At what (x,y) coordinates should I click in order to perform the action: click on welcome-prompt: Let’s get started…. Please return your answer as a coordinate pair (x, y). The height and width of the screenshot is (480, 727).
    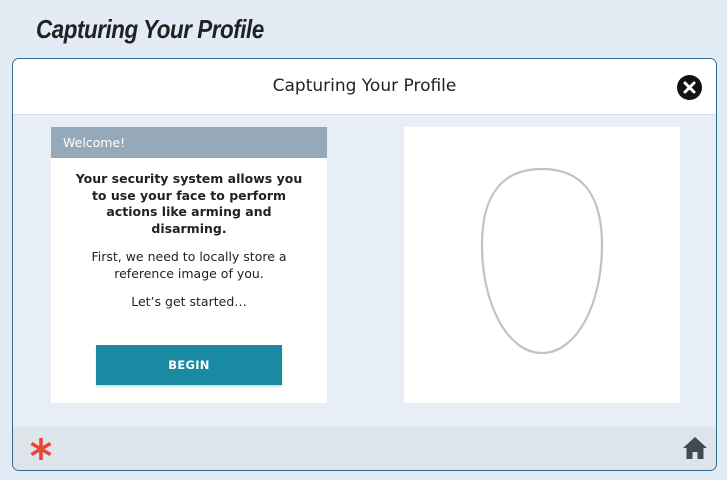
    Looking at the image, I should click on (189, 301).